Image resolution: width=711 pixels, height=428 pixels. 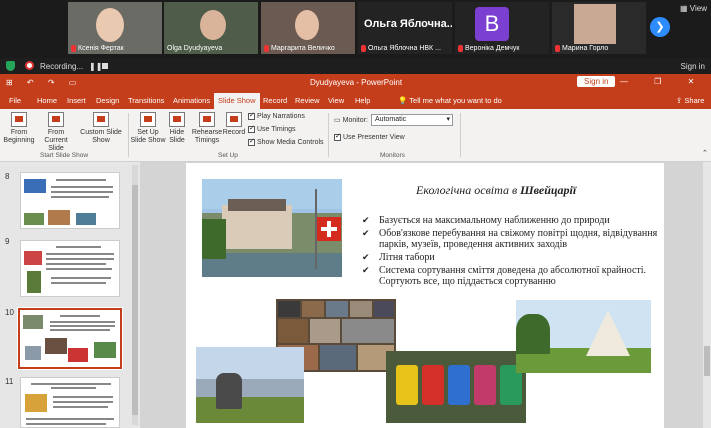 I want to click on tab-record: Record, so click(x=275, y=100).